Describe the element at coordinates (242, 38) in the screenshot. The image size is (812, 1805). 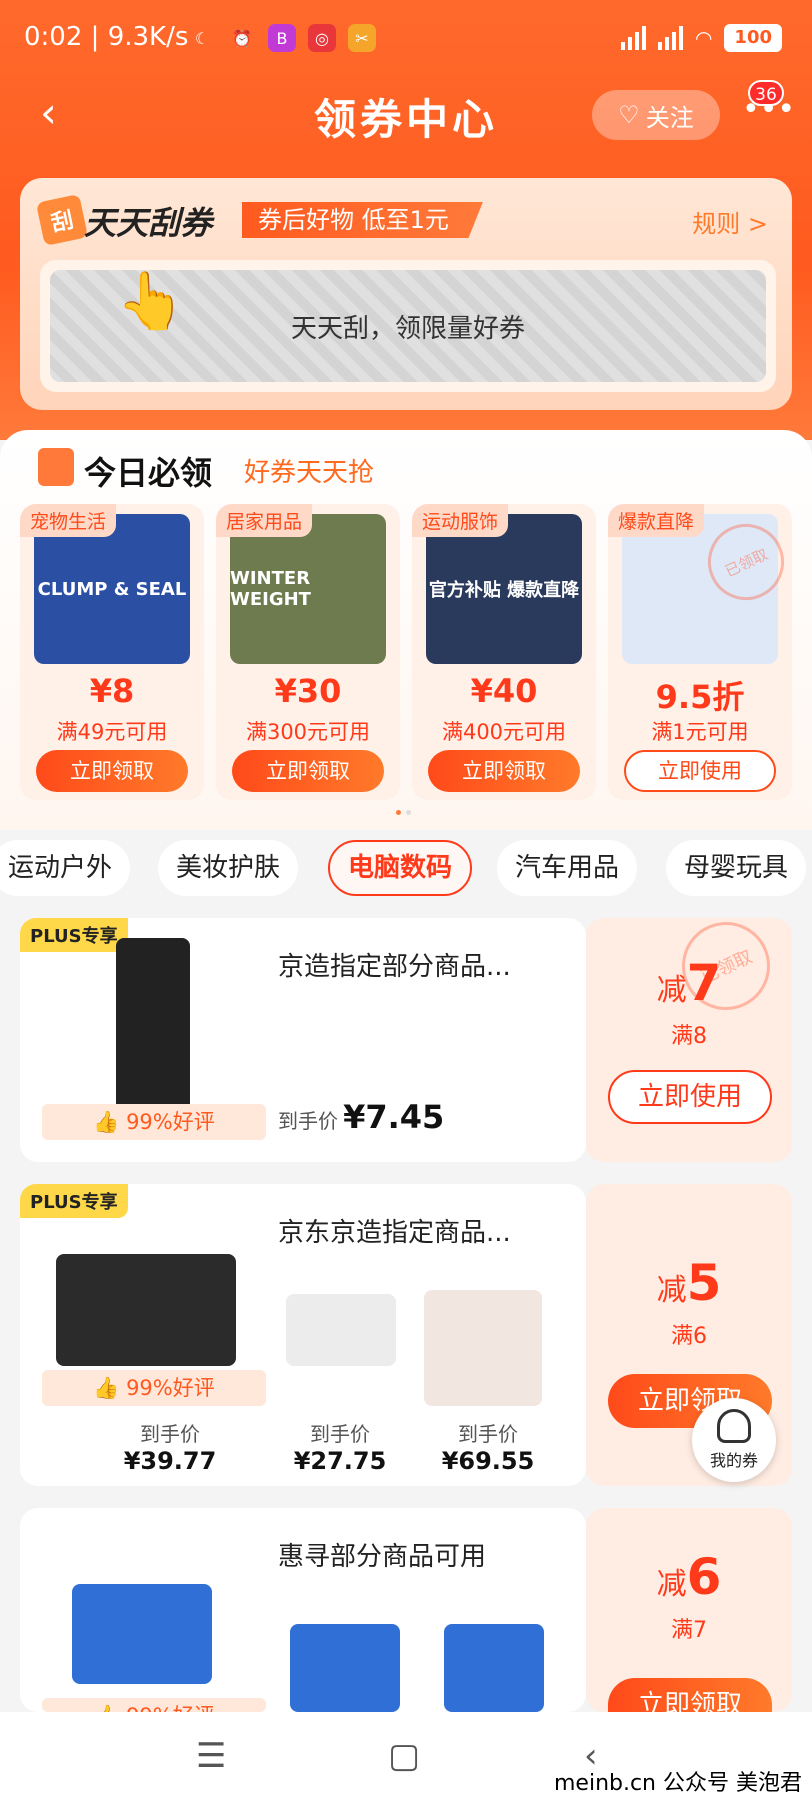
I see `alarm-icon: ⏰` at that location.